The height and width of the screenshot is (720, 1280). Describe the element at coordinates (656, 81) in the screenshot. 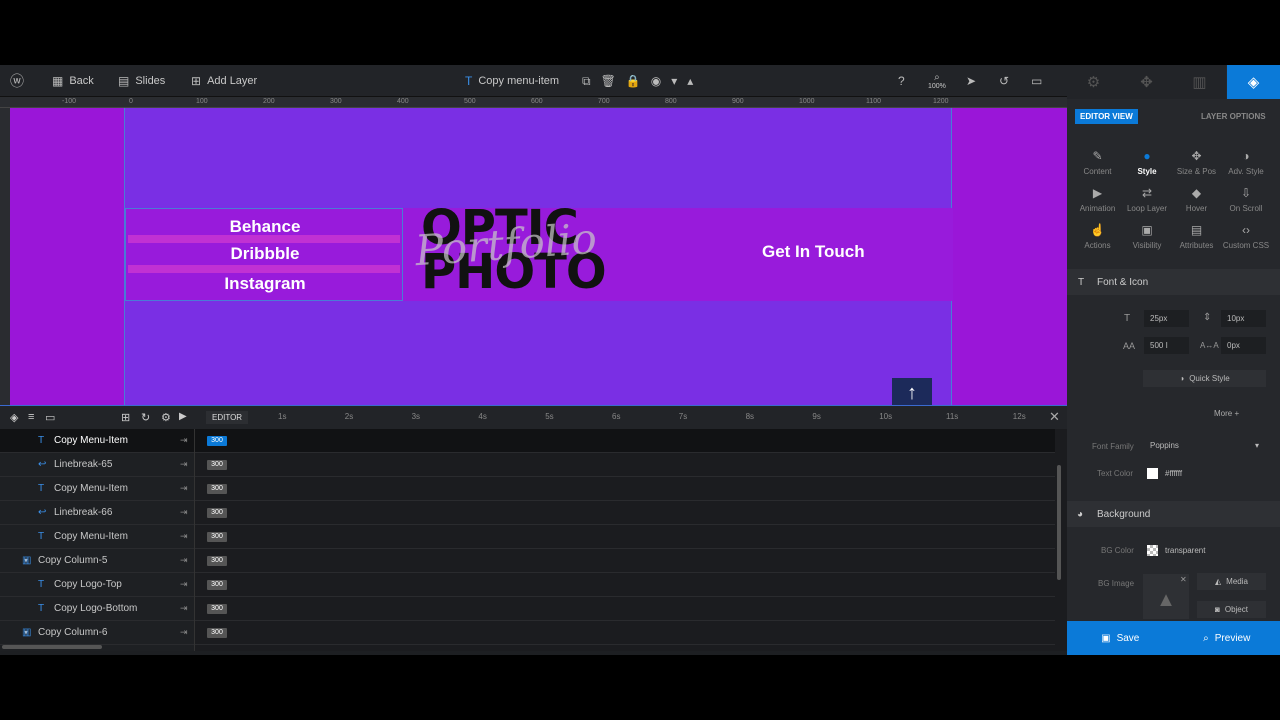

I see `visibility-icon: ◉` at that location.